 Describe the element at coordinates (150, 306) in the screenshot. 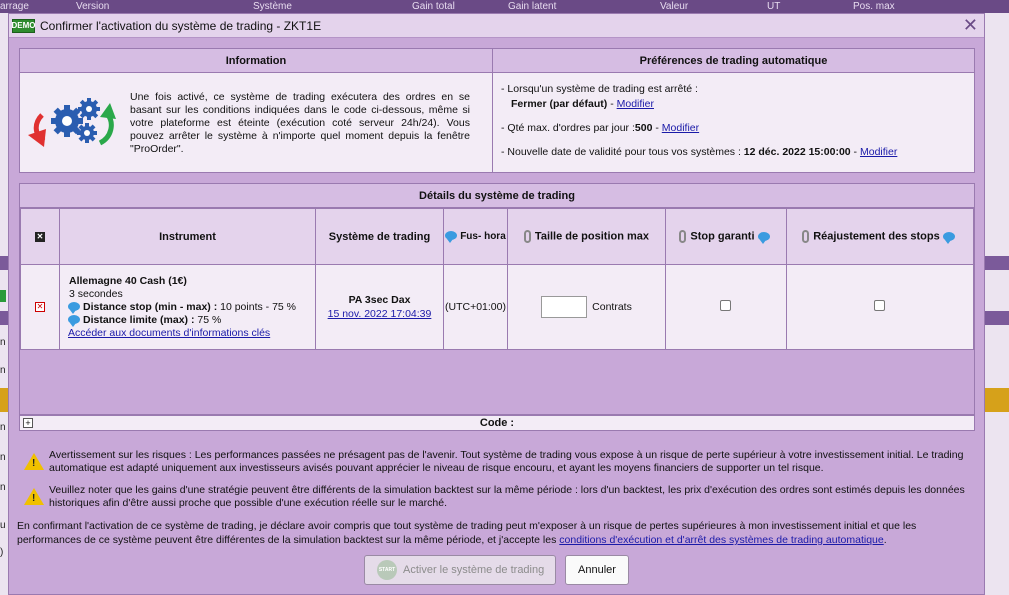

I see `stop-distance-label: Distance stop (min - max) :` at that location.